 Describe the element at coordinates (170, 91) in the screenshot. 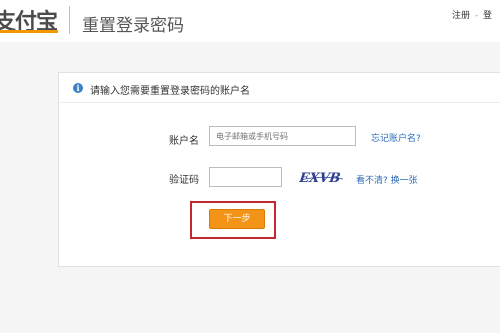

I see `notice-text: 请输入您需要重置登录密码的账户名` at that location.